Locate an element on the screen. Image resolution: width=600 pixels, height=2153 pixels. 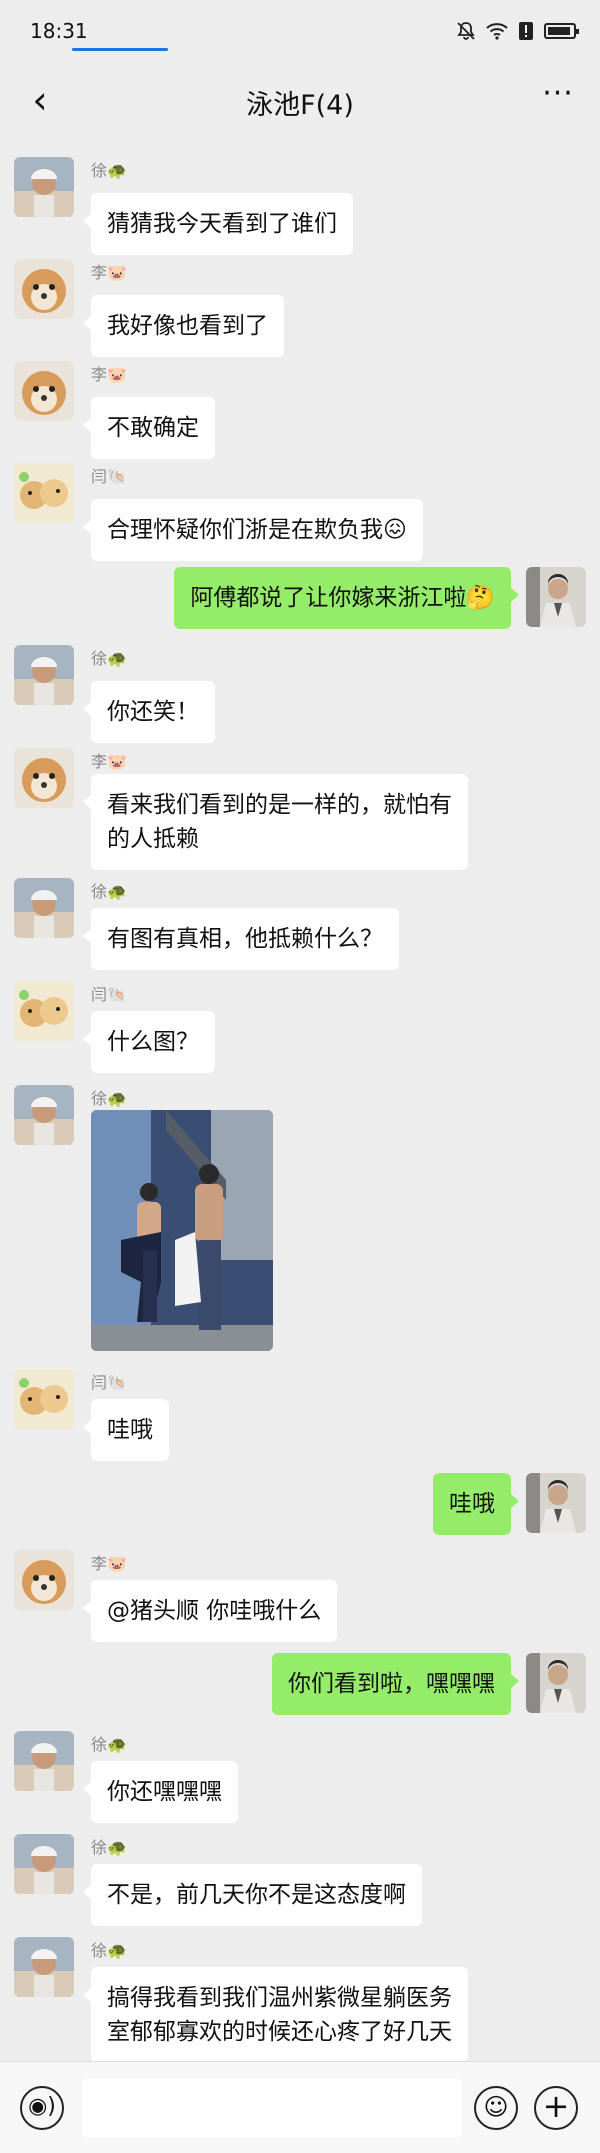
message-input is located at coordinates (272, 2108).